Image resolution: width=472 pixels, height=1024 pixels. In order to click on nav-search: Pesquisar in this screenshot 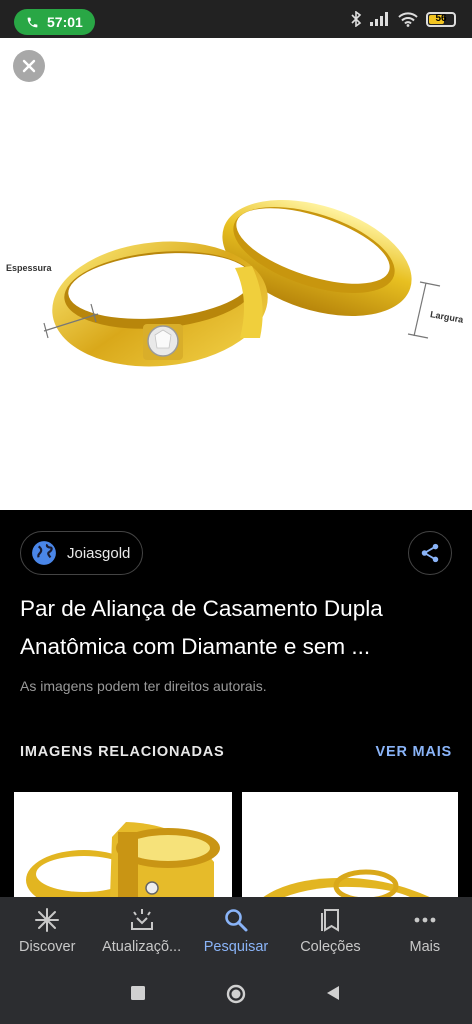, I will do `click(236, 932)`.